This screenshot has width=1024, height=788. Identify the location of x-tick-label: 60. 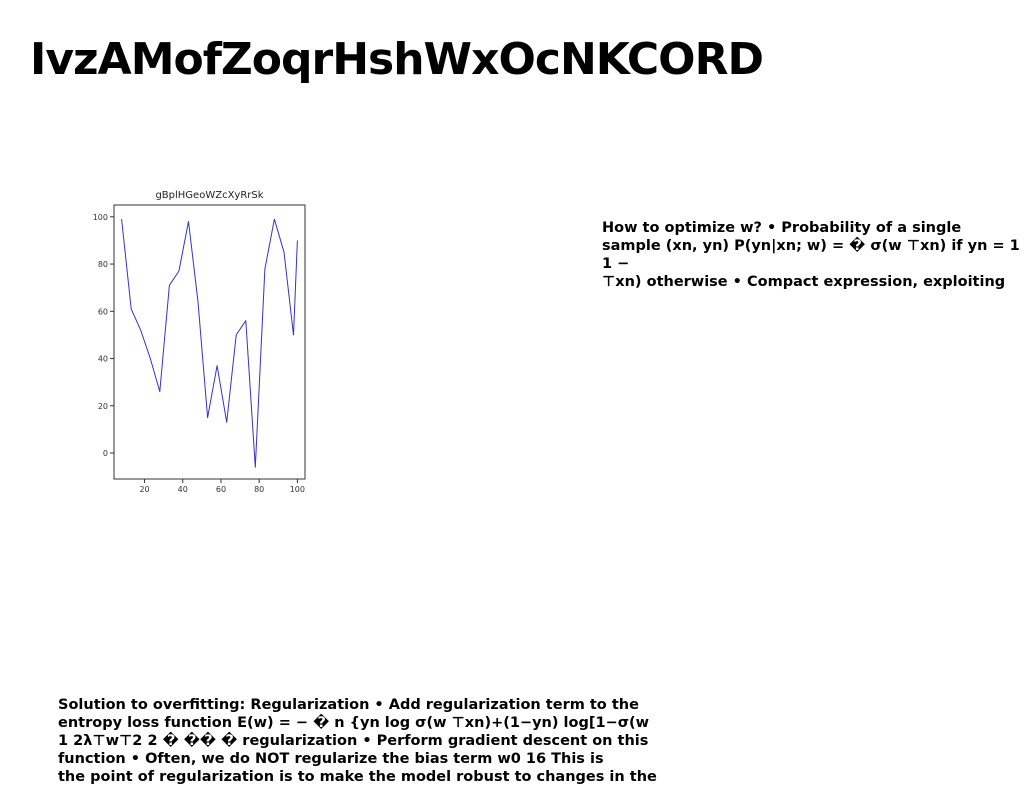
(221, 489).